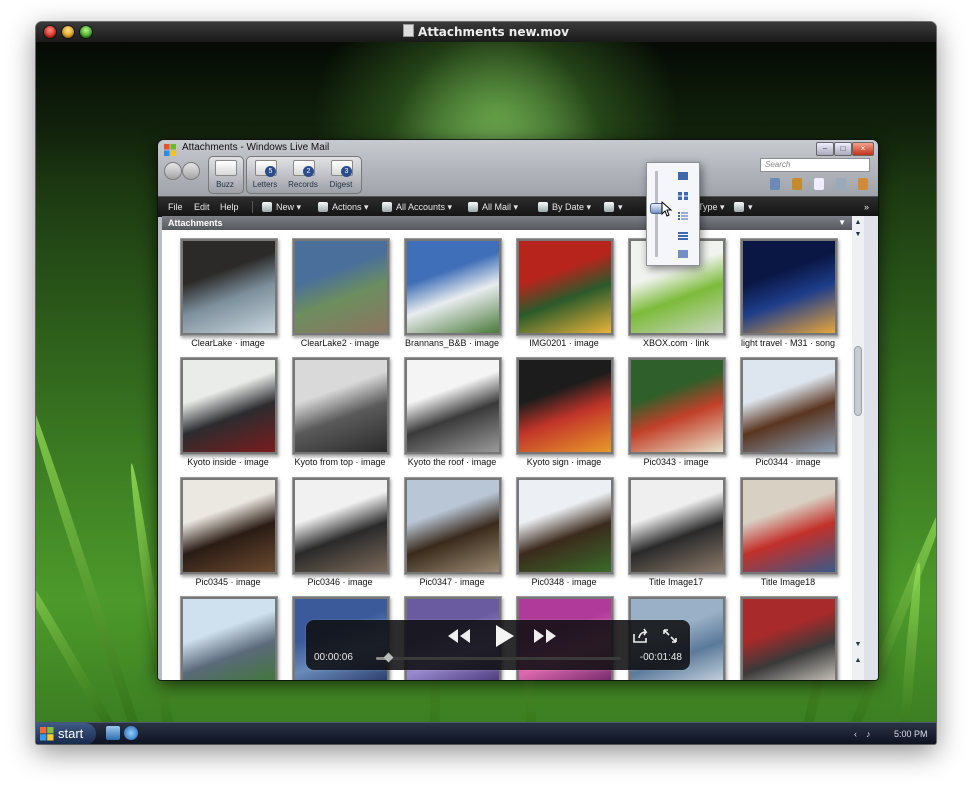 The image size is (972, 792). Describe the element at coordinates (815, 165) in the screenshot. I see `search-input: Search` at that location.